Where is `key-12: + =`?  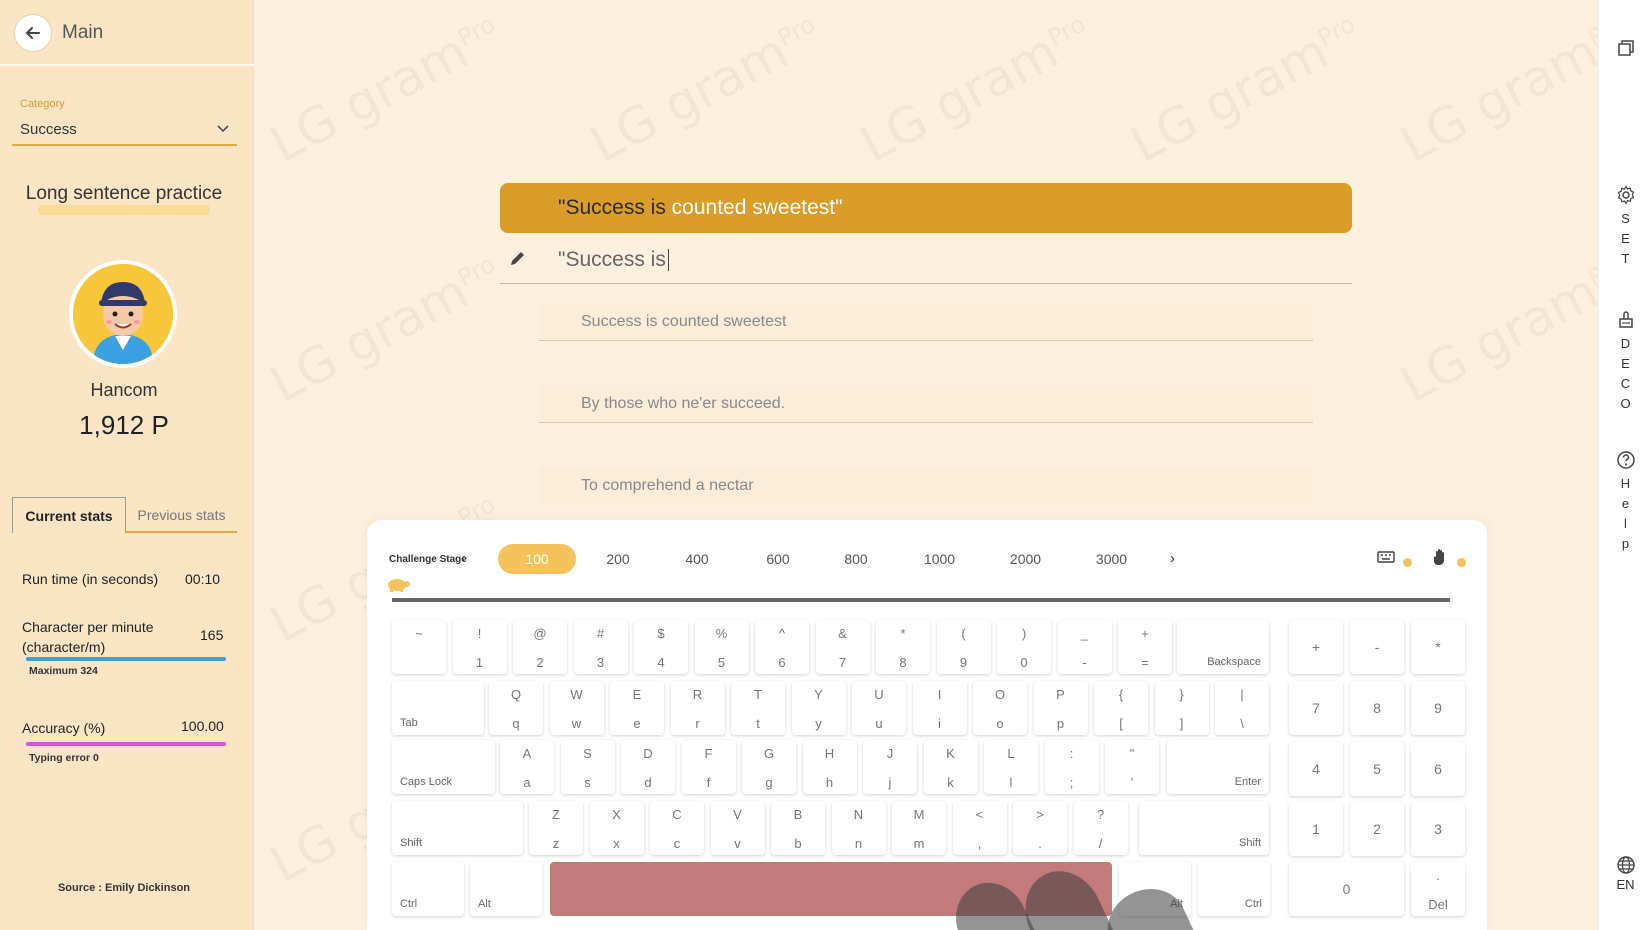
key-12: + = is located at coordinates (1145, 647).